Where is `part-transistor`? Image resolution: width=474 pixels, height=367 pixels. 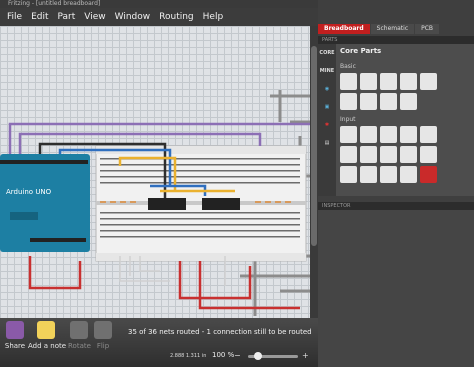 part-transistor is located at coordinates (368, 101).